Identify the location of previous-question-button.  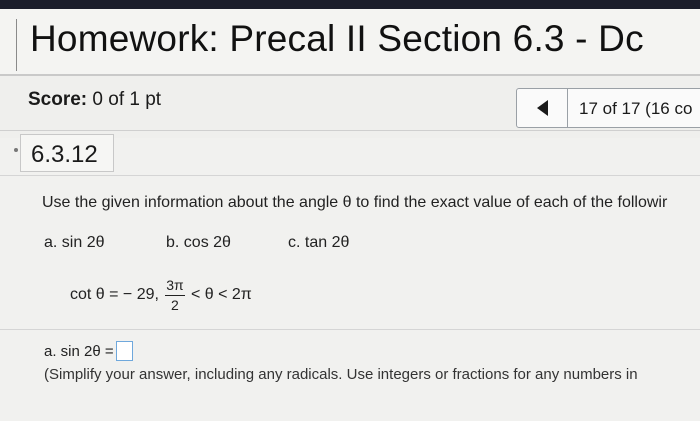
(542, 108).